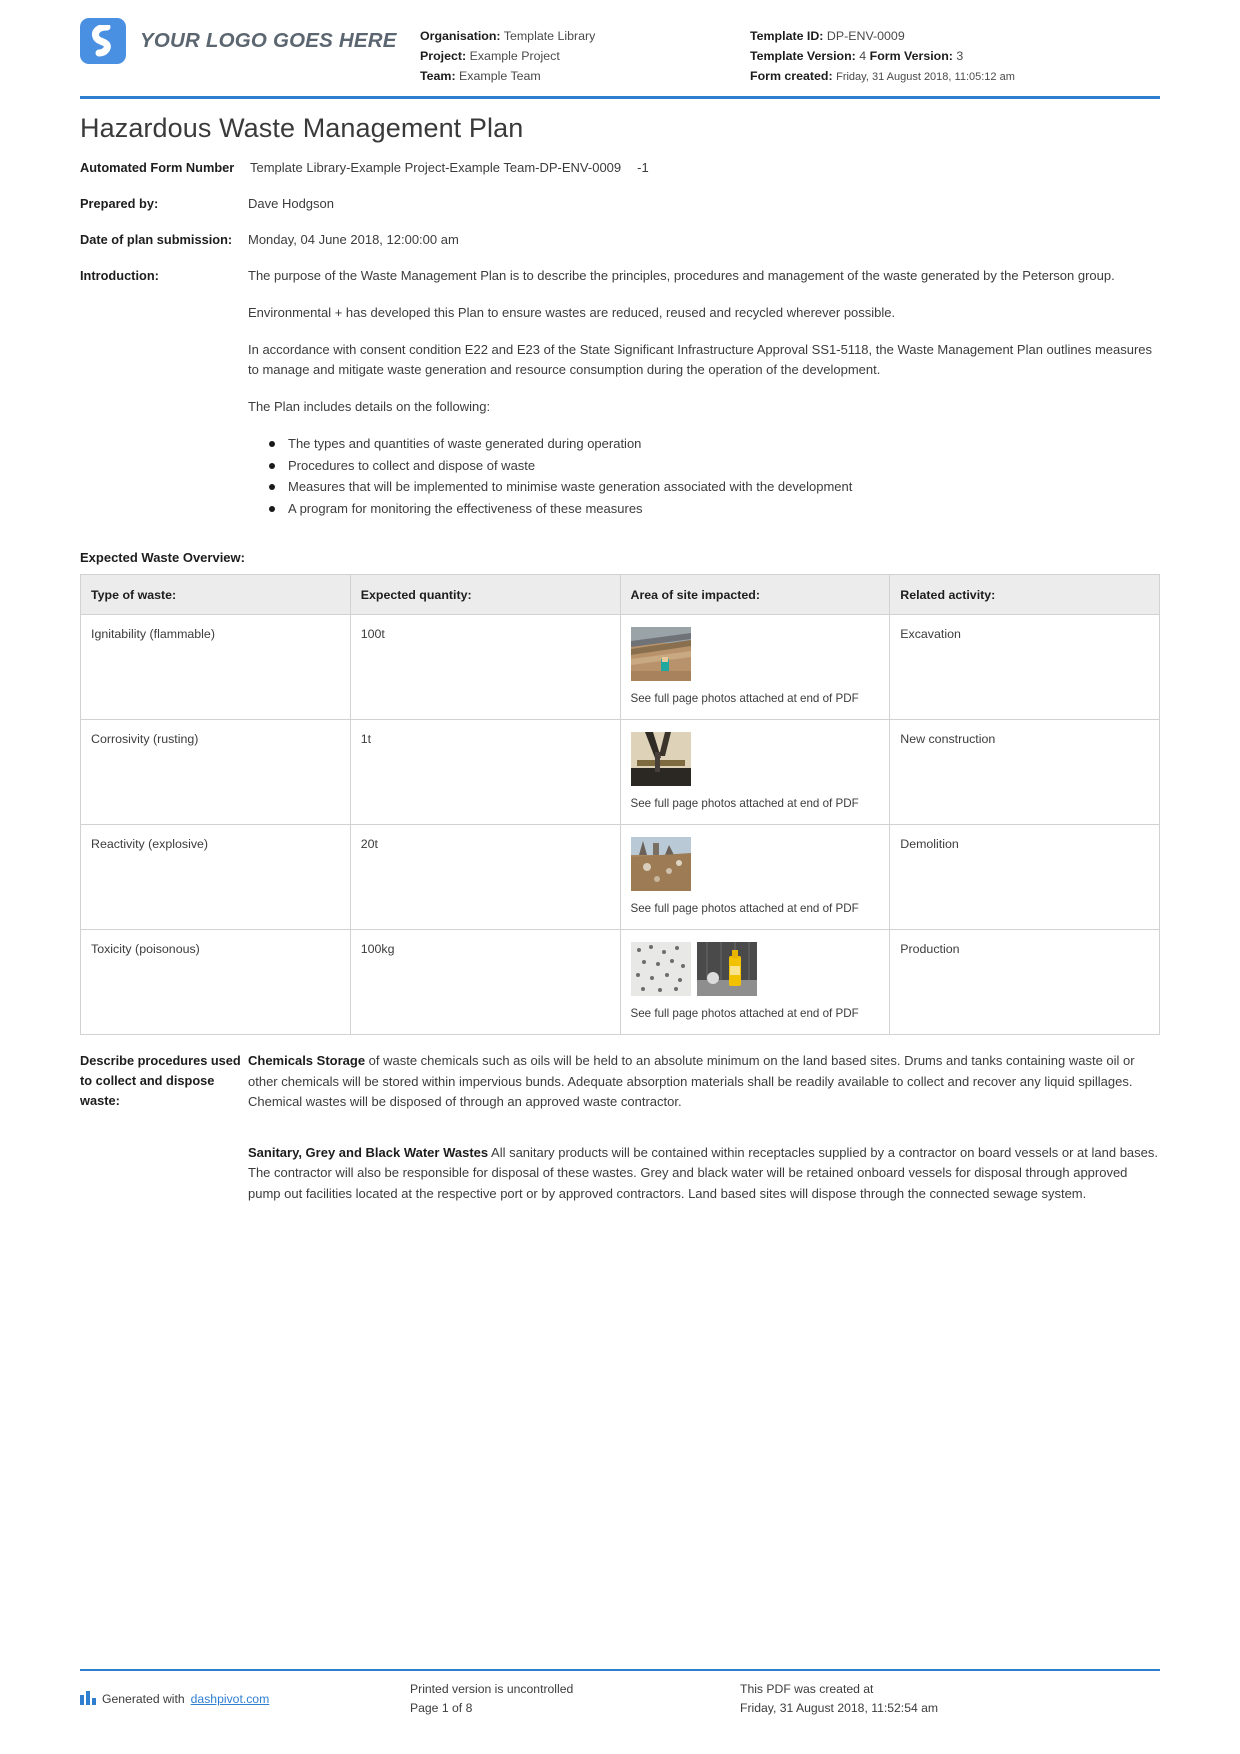  What do you see at coordinates (1024, 982) in the screenshot?
I see `cell-related-activity: Production` at bounding box center [1024, 982].